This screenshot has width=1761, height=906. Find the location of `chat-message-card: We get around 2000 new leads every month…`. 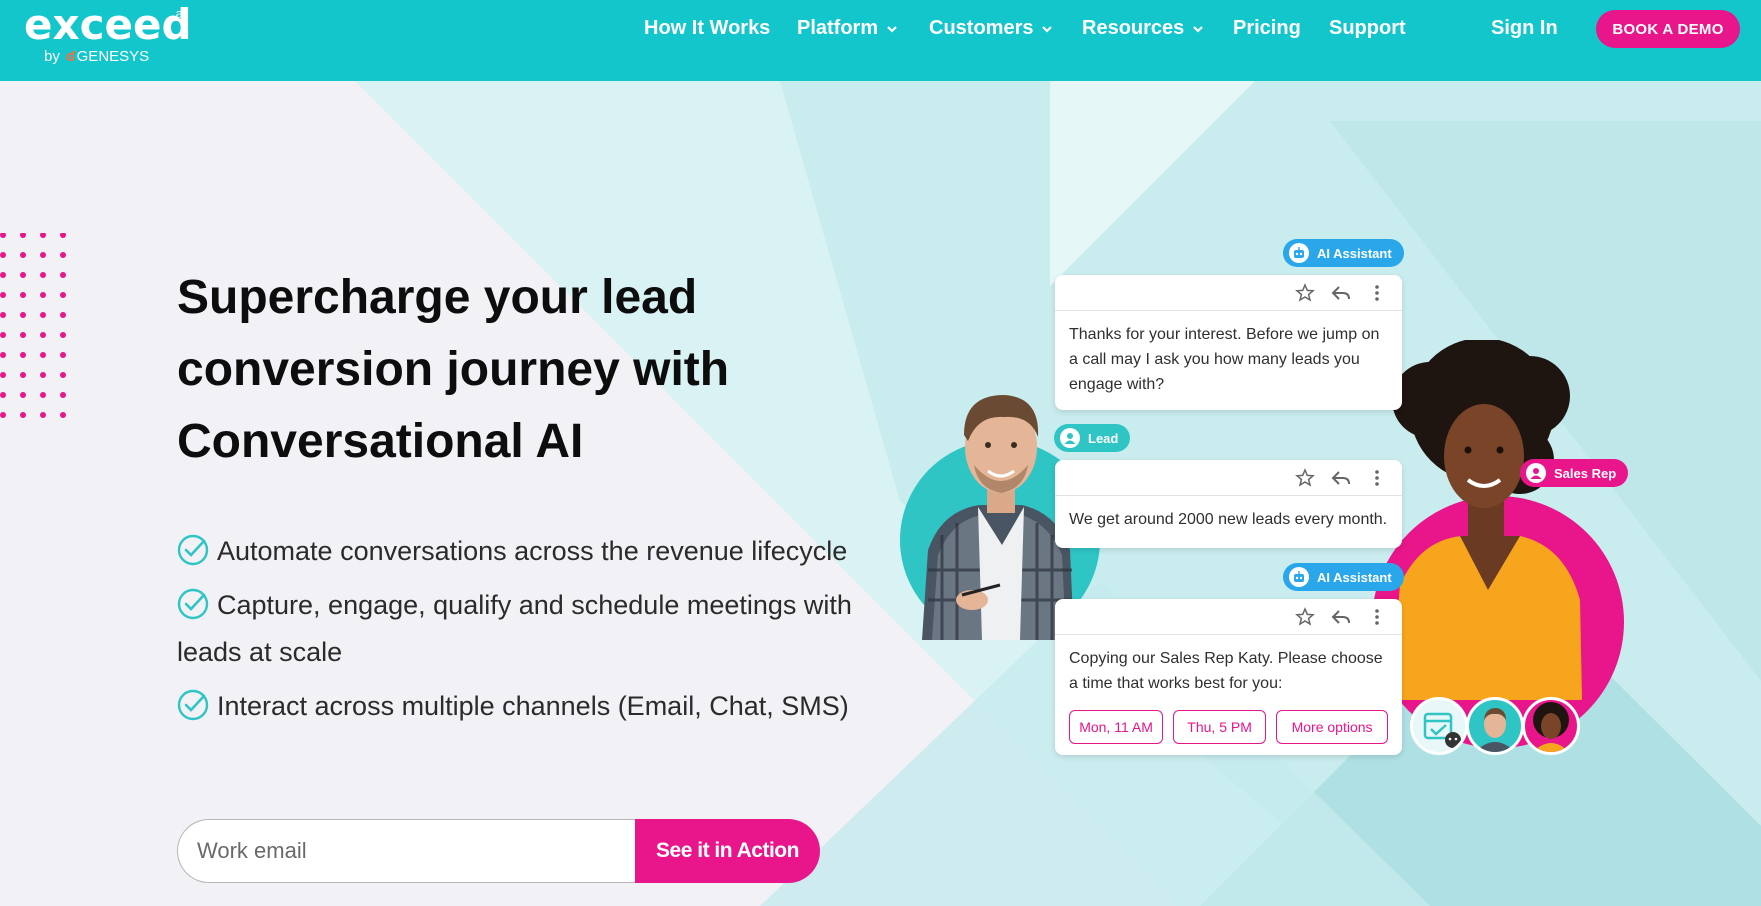

chat-message-card: We get around 2000 new leads every month… is located at coordinates (1228, 504).